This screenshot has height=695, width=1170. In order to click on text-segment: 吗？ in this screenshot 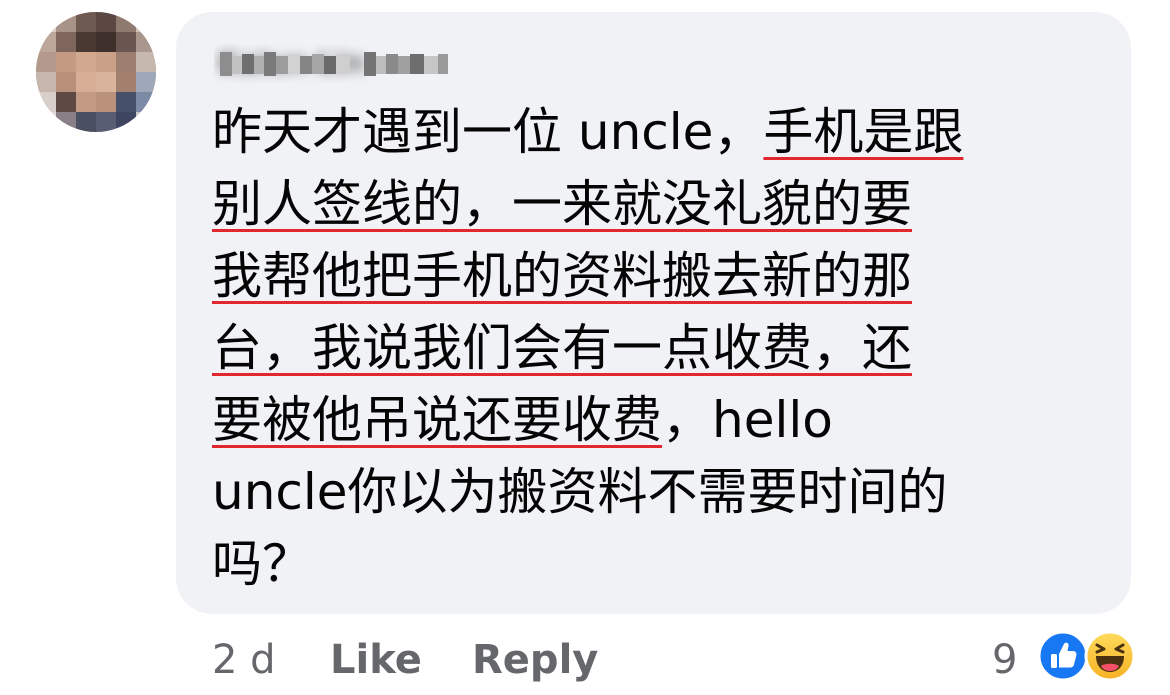, I will do `click(262, 564)`.